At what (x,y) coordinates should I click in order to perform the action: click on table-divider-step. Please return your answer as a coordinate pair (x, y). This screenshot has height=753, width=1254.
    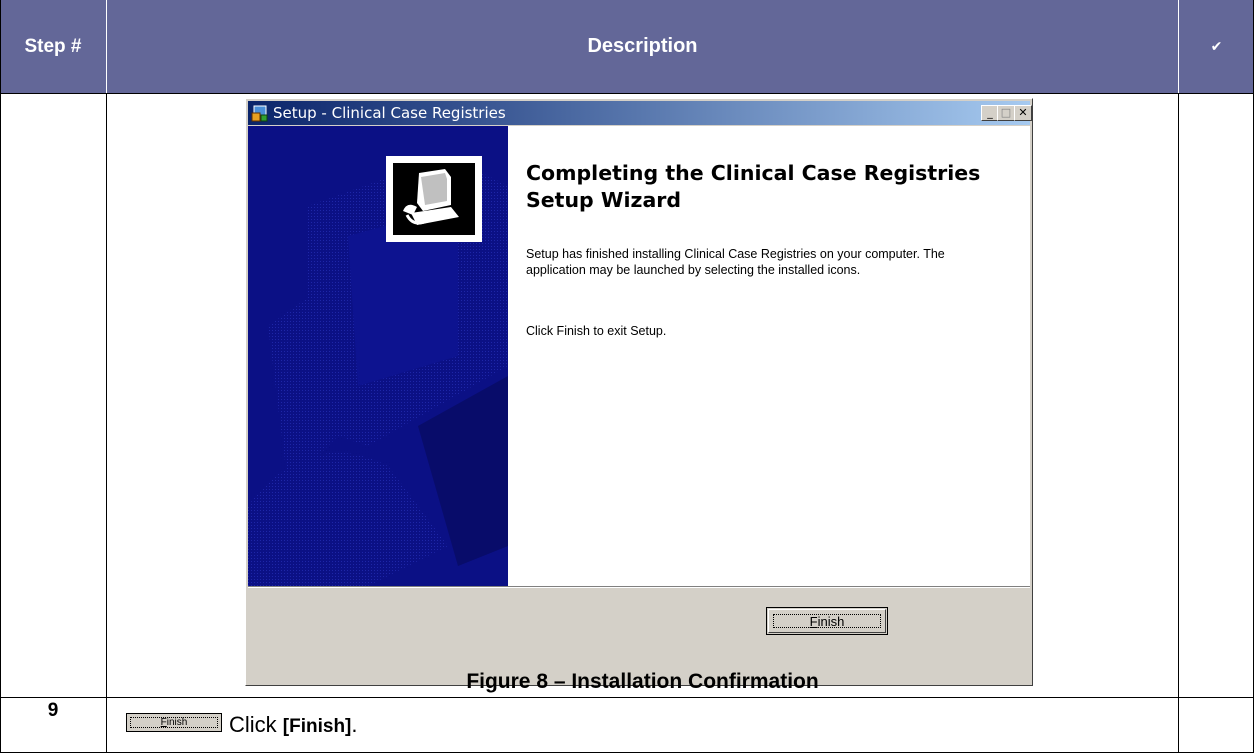
    Looking at the image, I should click on (106, 423).